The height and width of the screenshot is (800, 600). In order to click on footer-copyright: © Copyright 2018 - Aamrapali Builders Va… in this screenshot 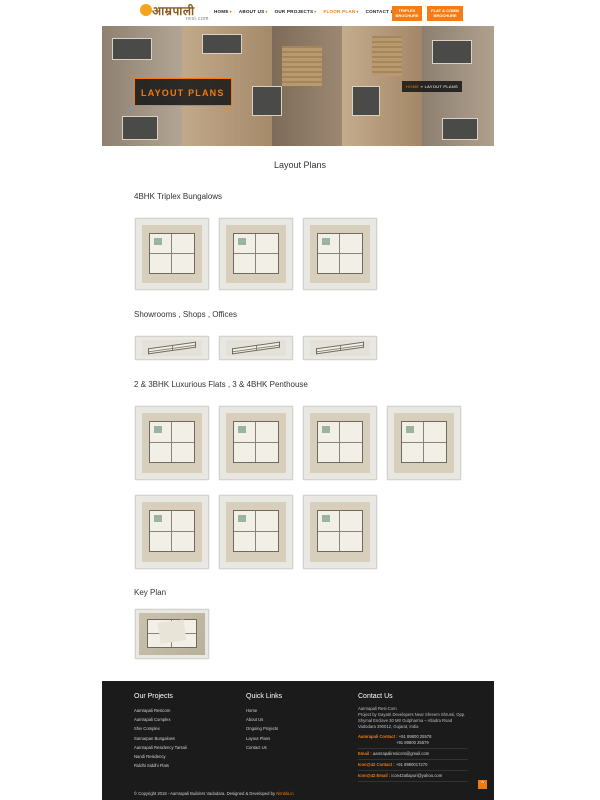, I will do `click(214, 793)`.